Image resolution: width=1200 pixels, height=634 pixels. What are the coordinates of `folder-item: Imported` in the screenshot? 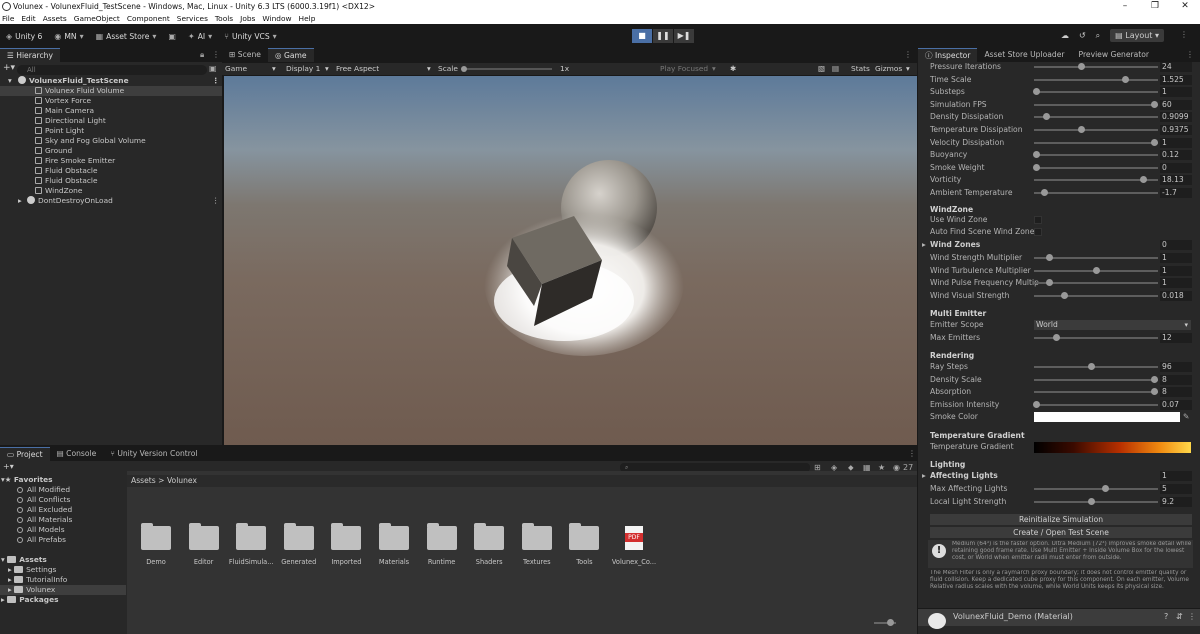 It's located at (346, 544).